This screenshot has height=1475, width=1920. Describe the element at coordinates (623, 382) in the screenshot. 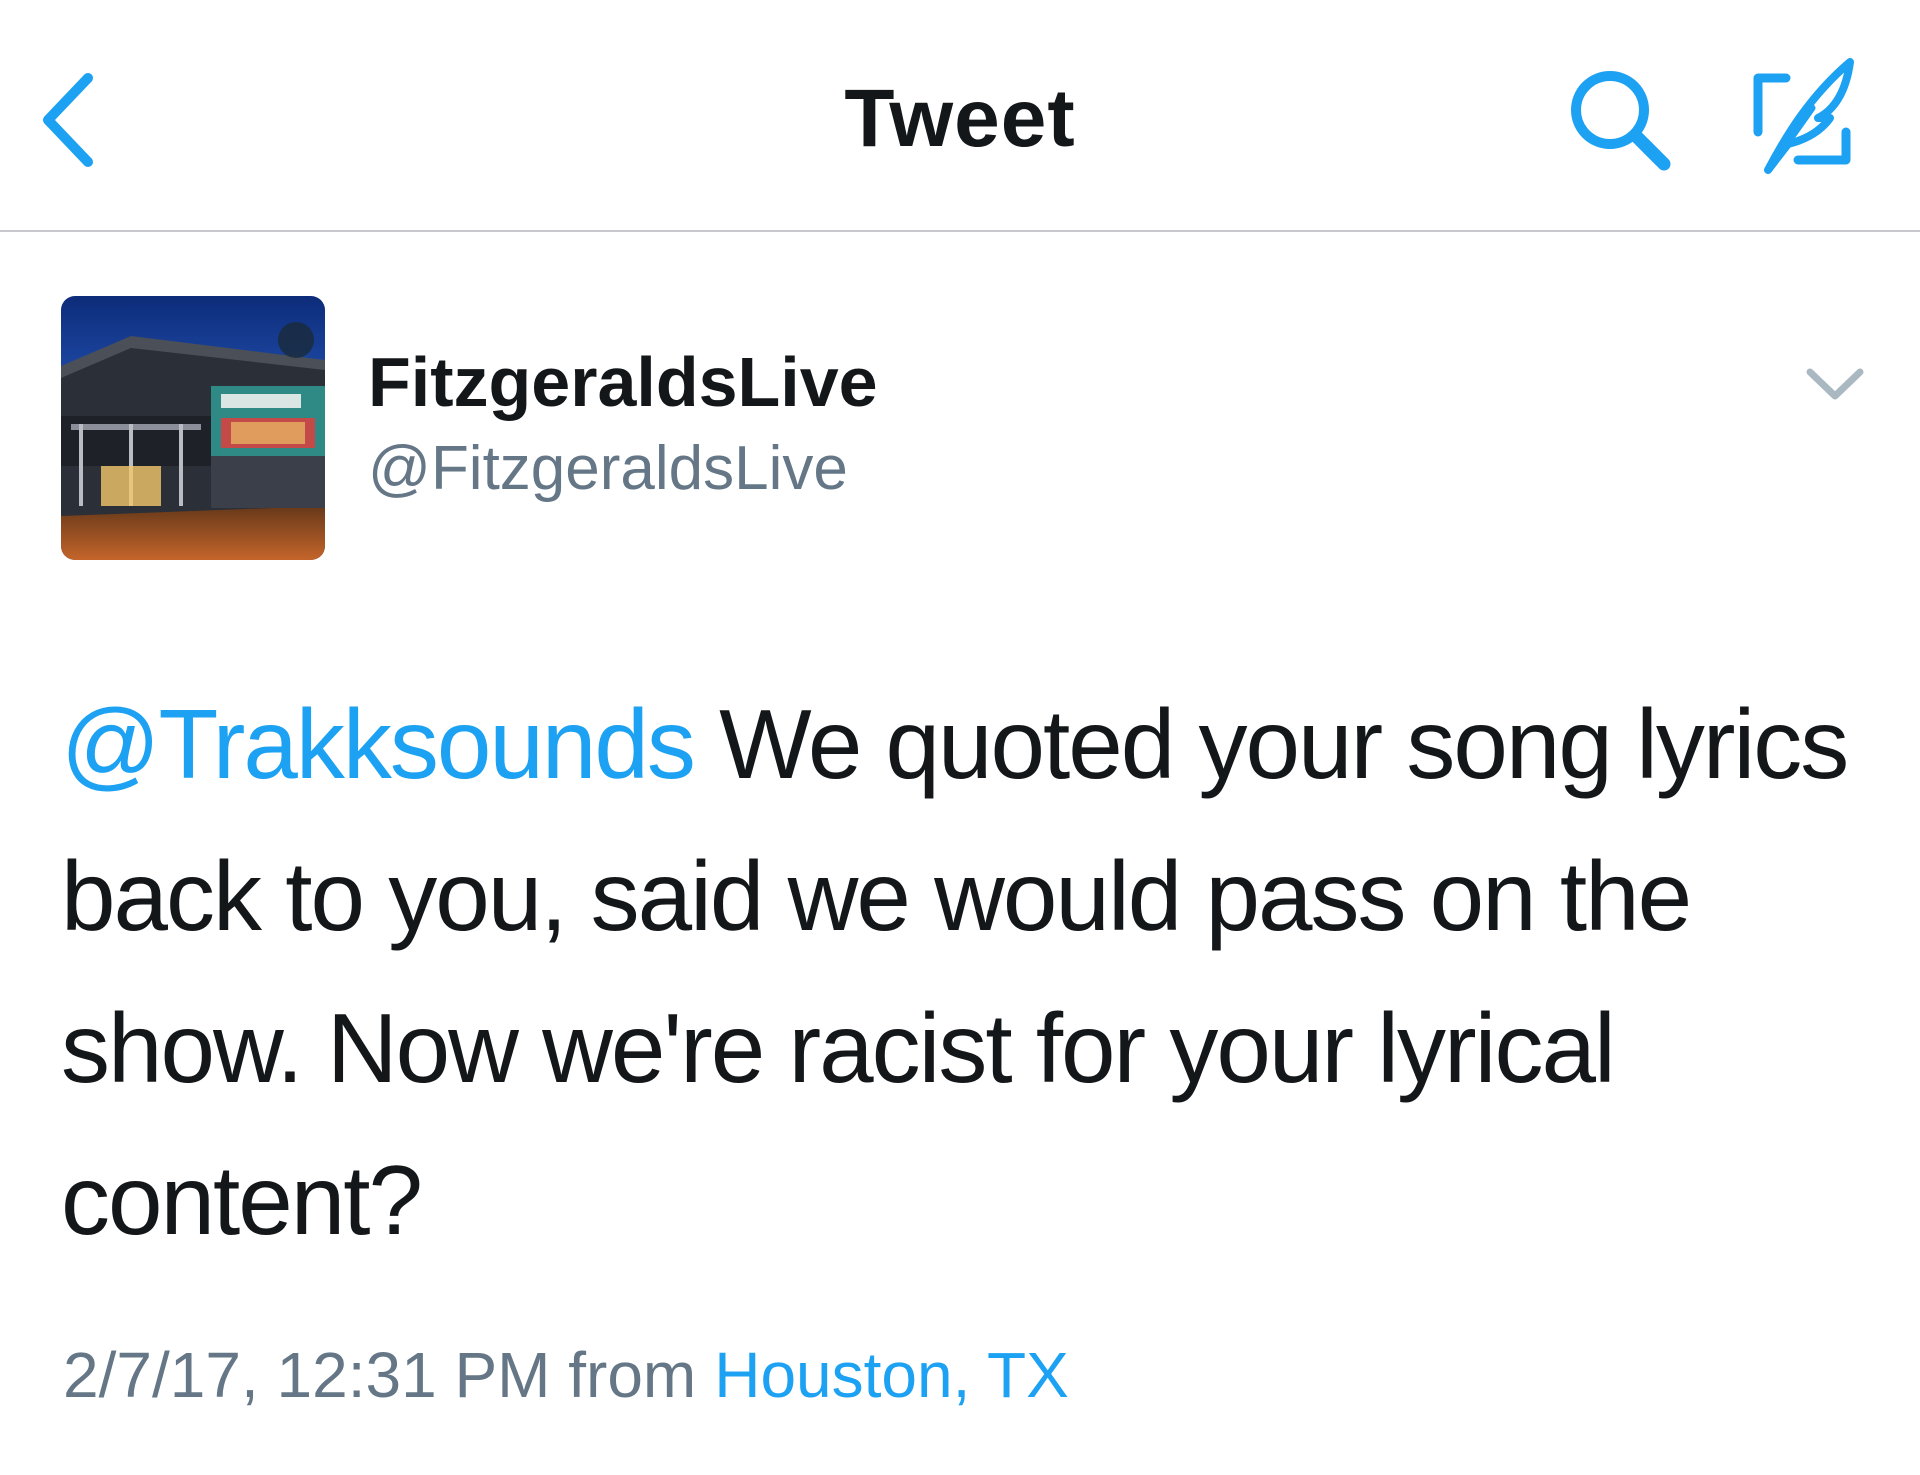

I see `display-name: FitzgeraldsLive` at that location.